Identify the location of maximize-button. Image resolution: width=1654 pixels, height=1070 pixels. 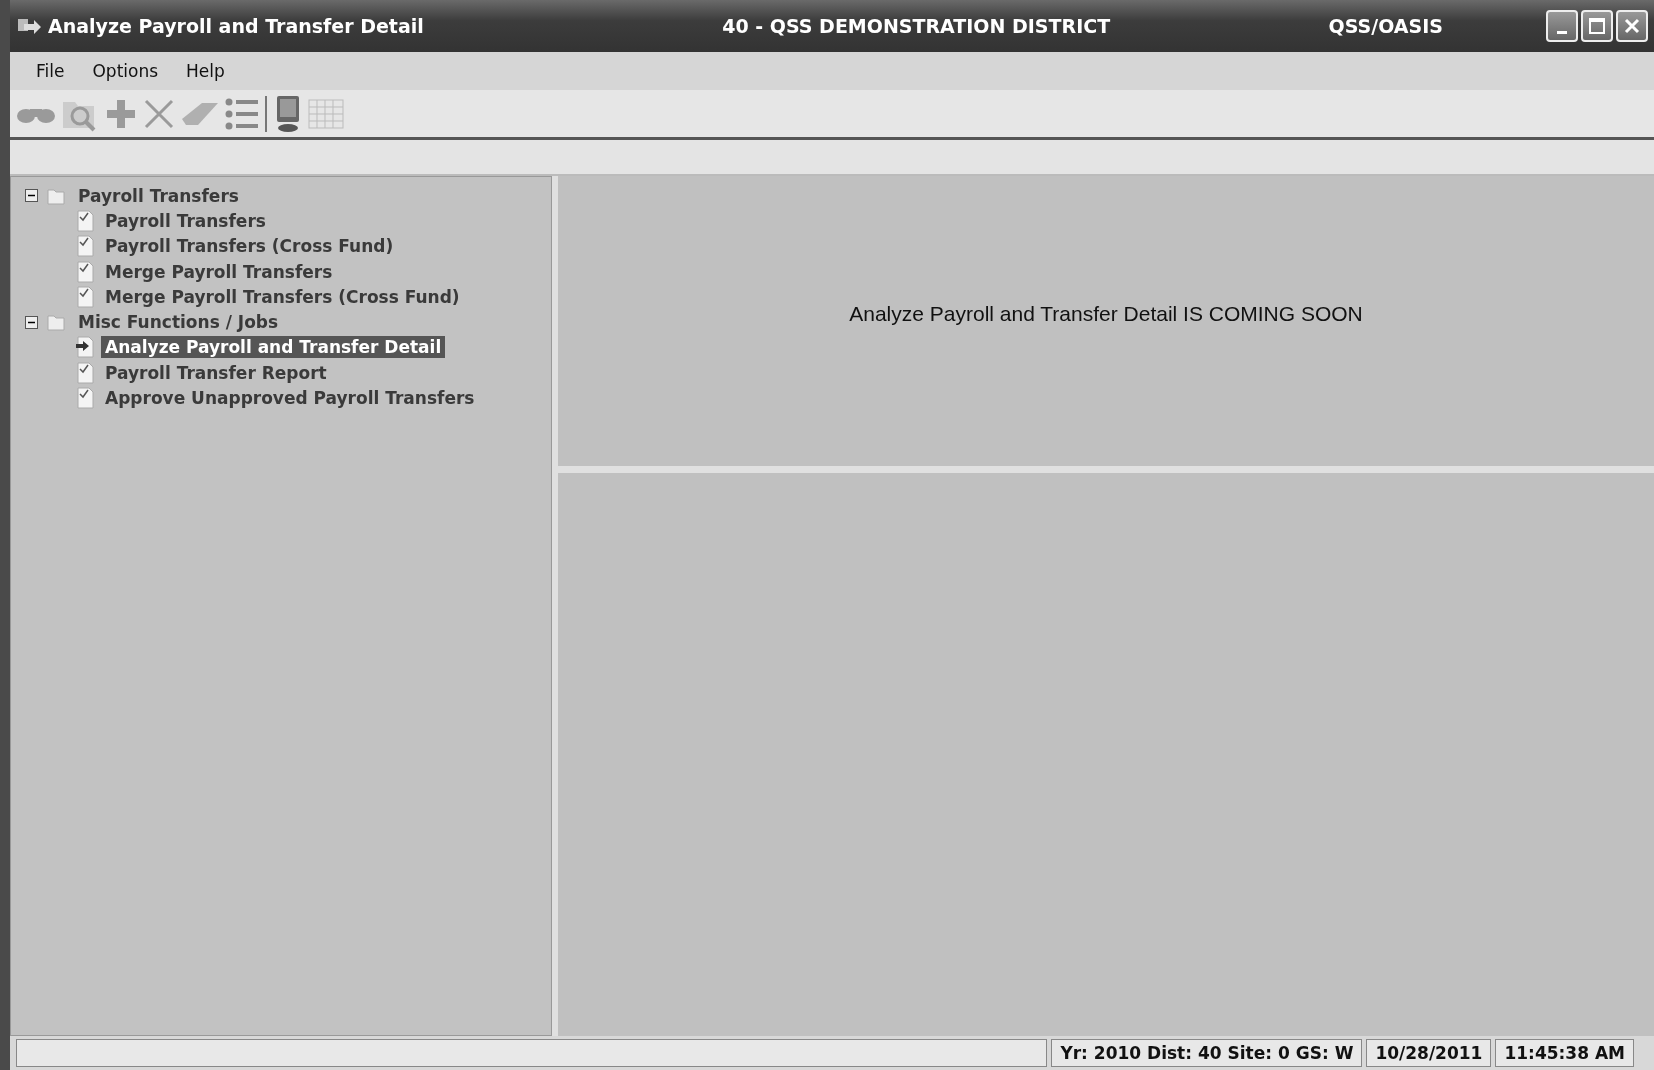
(1597, 26).